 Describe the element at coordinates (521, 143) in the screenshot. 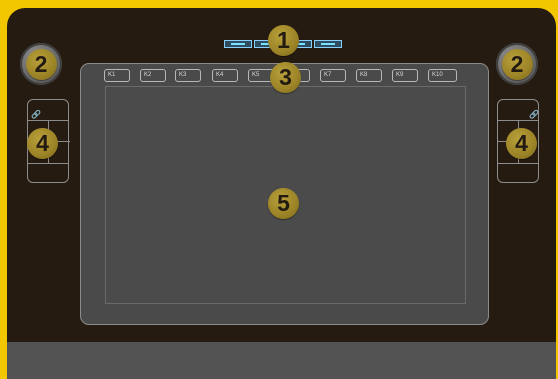

I see `callout-badge-right-touch: 4` at that location.